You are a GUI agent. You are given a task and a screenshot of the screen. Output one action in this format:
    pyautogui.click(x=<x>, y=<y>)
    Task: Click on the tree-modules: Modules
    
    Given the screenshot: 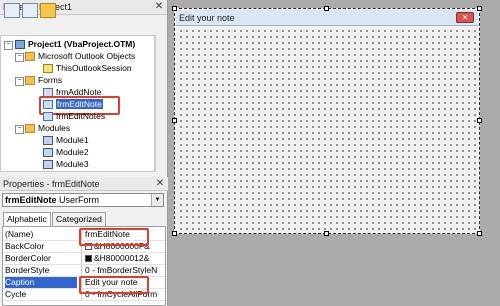 What is the action you would take?
    pyautogui.click(x=47, y=128)
    